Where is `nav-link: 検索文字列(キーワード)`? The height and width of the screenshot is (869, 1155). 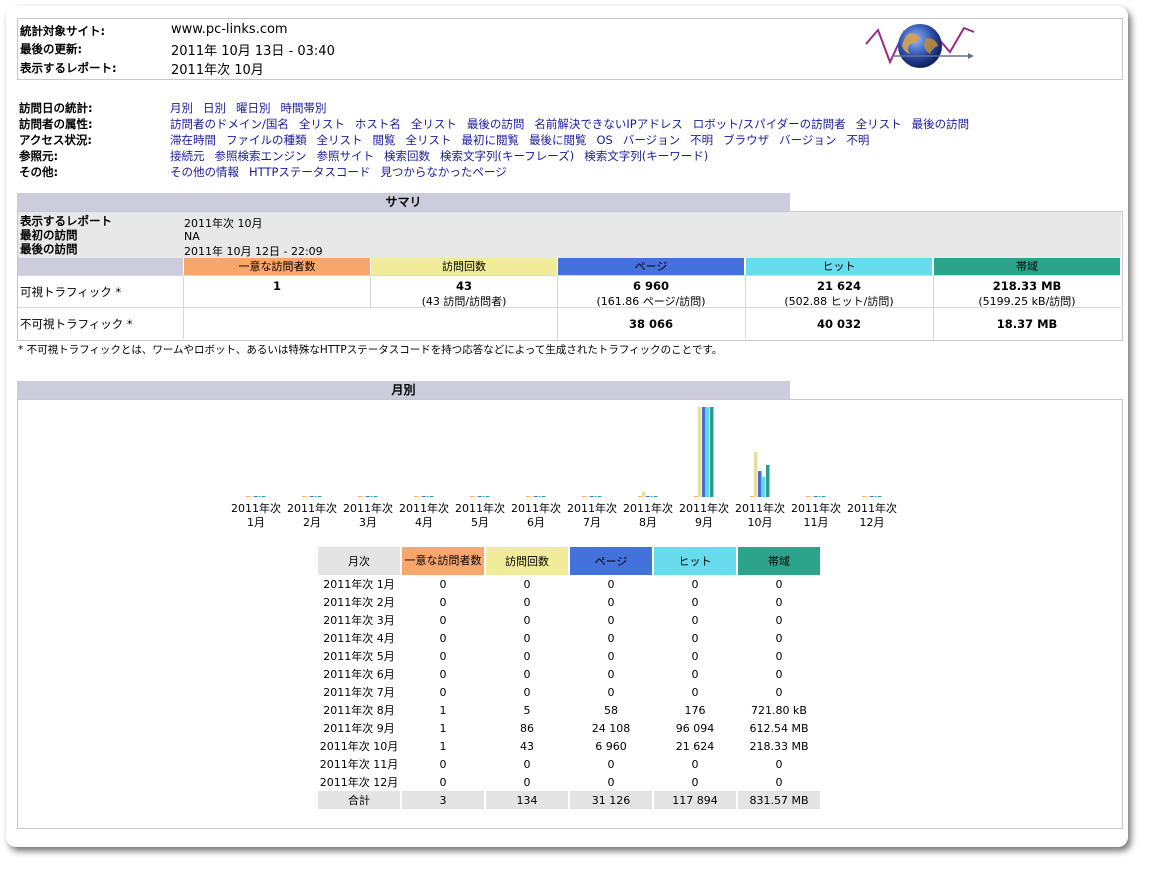 nav-link: 検索文字列(キーワード) is located at coordinates (646, 156).